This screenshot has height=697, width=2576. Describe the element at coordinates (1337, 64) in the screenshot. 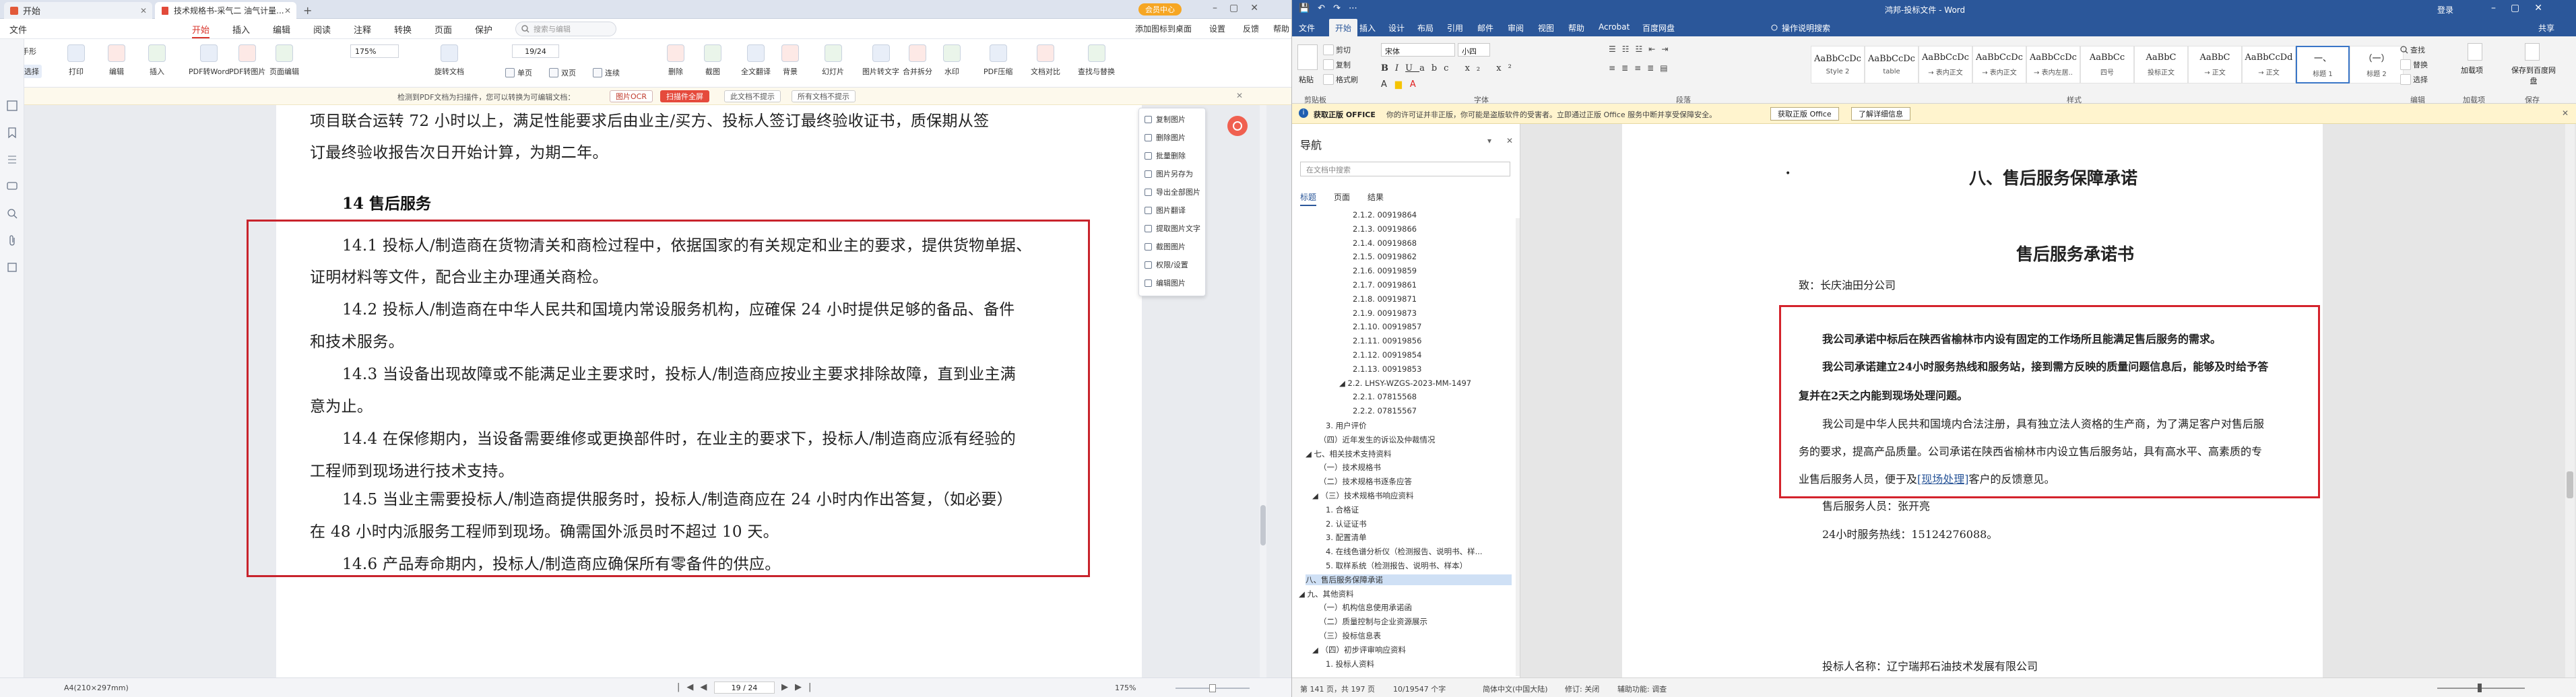

I see `copy-button: 复制` at that location.